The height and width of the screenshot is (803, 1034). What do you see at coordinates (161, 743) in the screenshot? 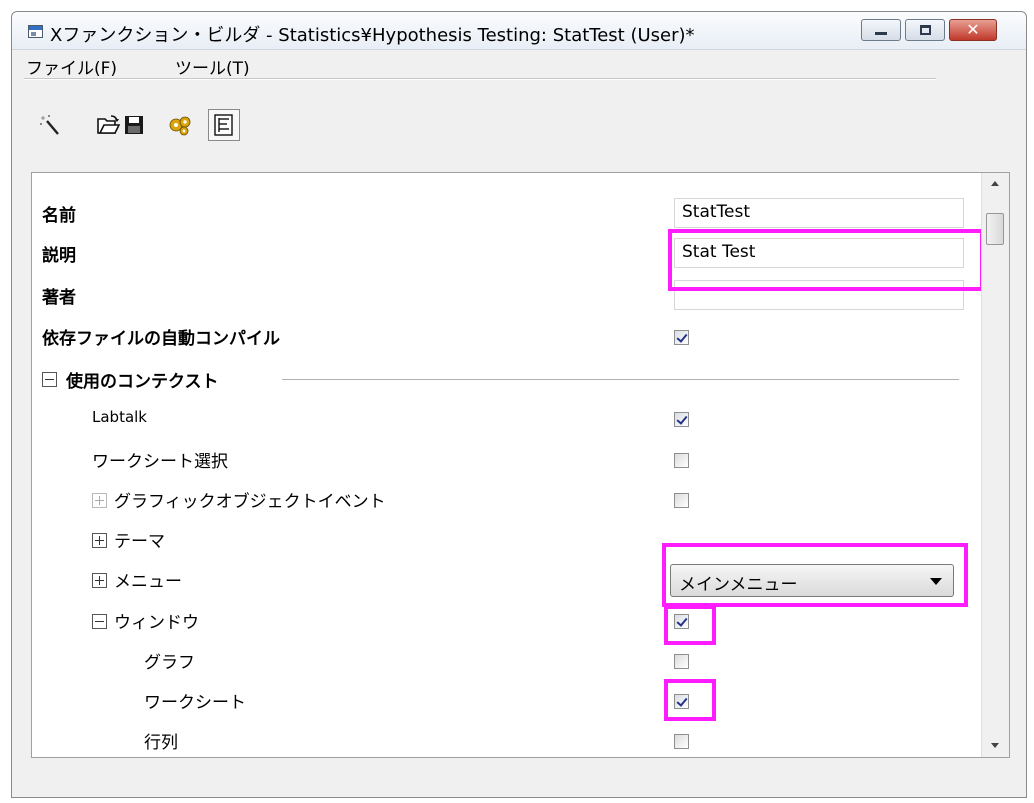
I see `matrix-label: 行列` at bounding box center [161, 743].